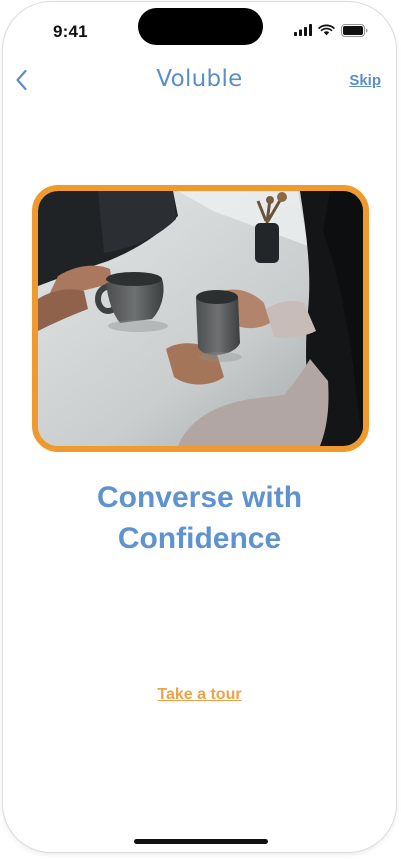 The height and width of the screenshot is (860, 401). What do you see at coordinates (70, 31) in the screenshot?
I see `status-time: 9:41` at bounding box center [70, 31].